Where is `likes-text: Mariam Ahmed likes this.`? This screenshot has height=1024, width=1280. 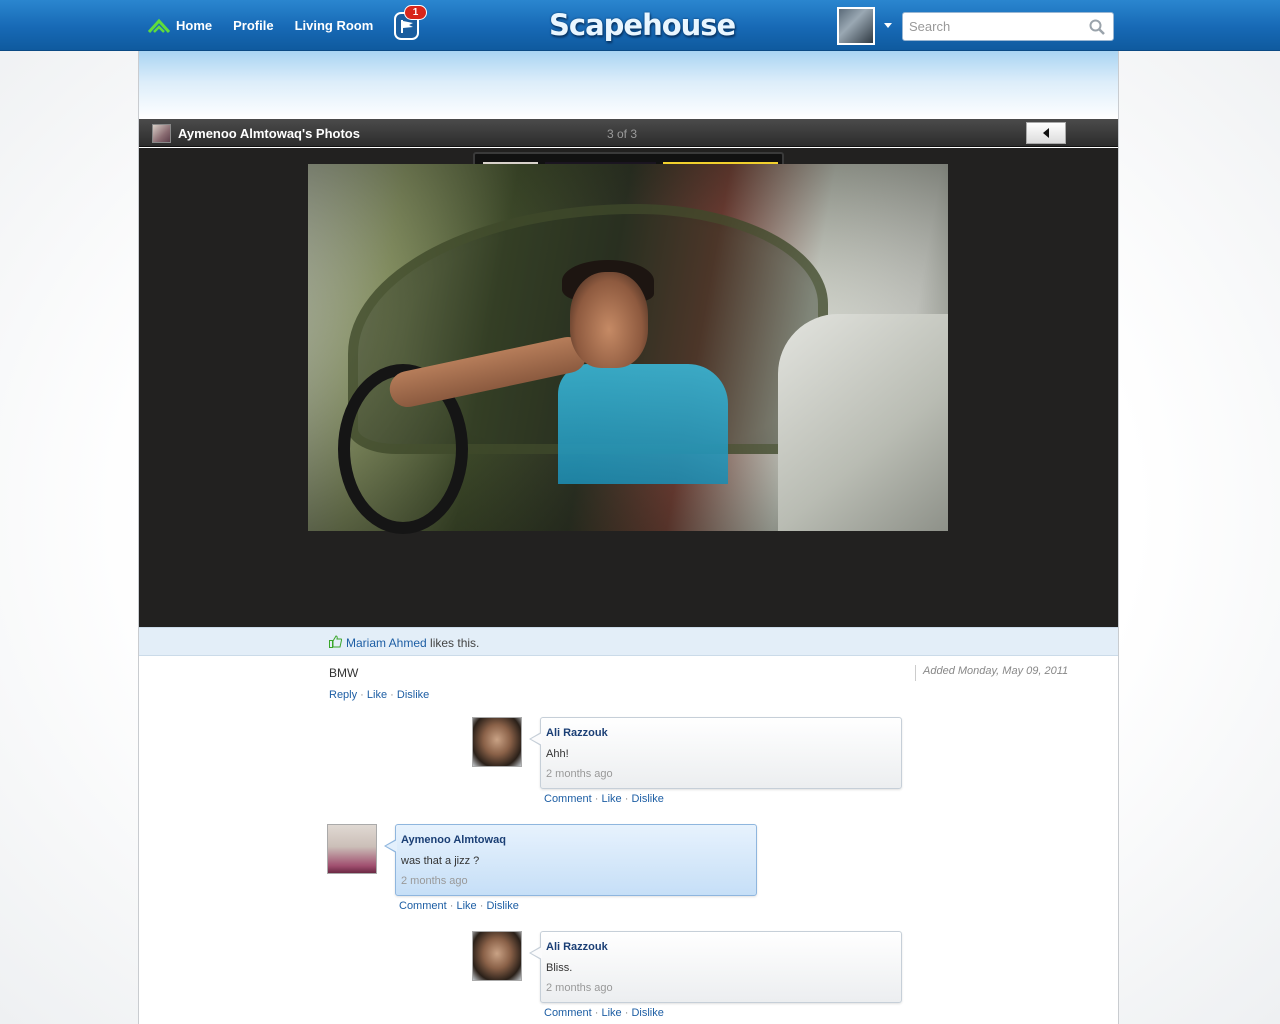 likes-text: Mariam Ahmed likes this. is located at coordinates (404, 643).